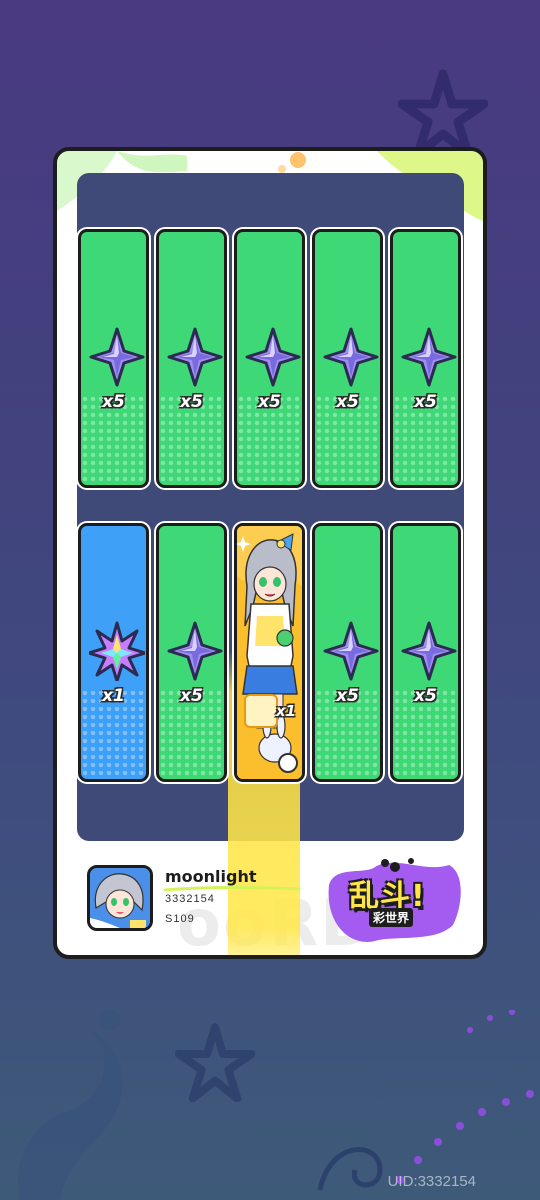 This screenshot has width=540, height=1200. Describe the element at coordinates (211, 876) in the screenshot. I see `player-name: moonlight` at that location.